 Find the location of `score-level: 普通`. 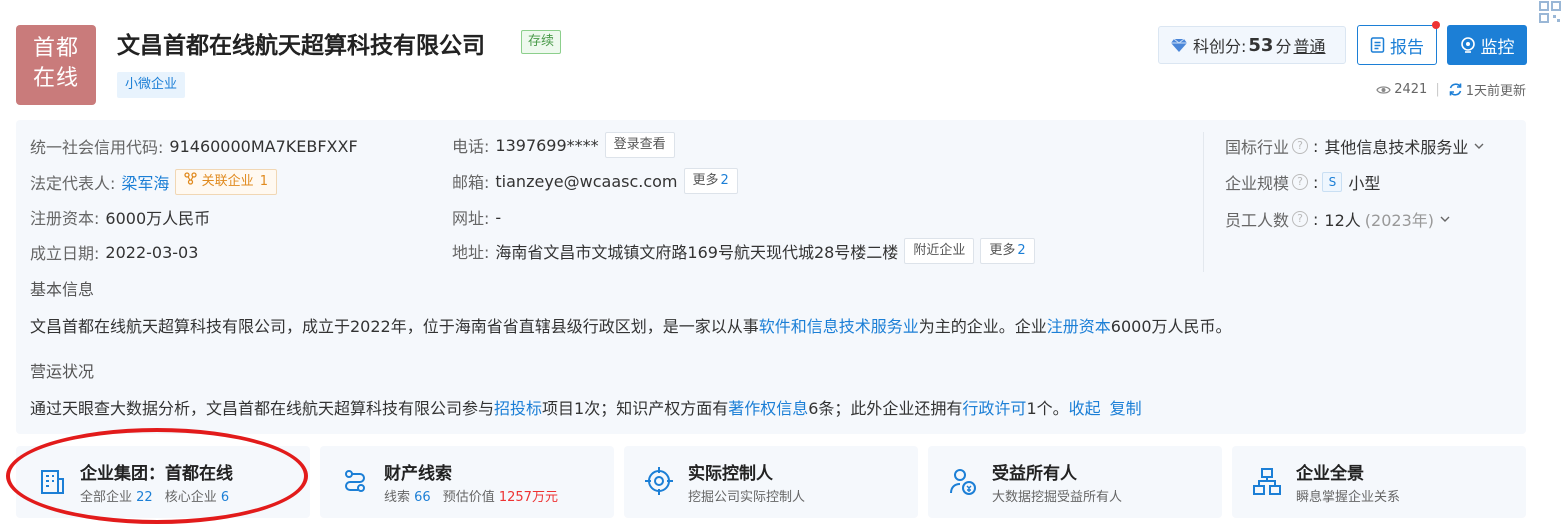

score-level: 普通 is located at coordinates (1309, 45).